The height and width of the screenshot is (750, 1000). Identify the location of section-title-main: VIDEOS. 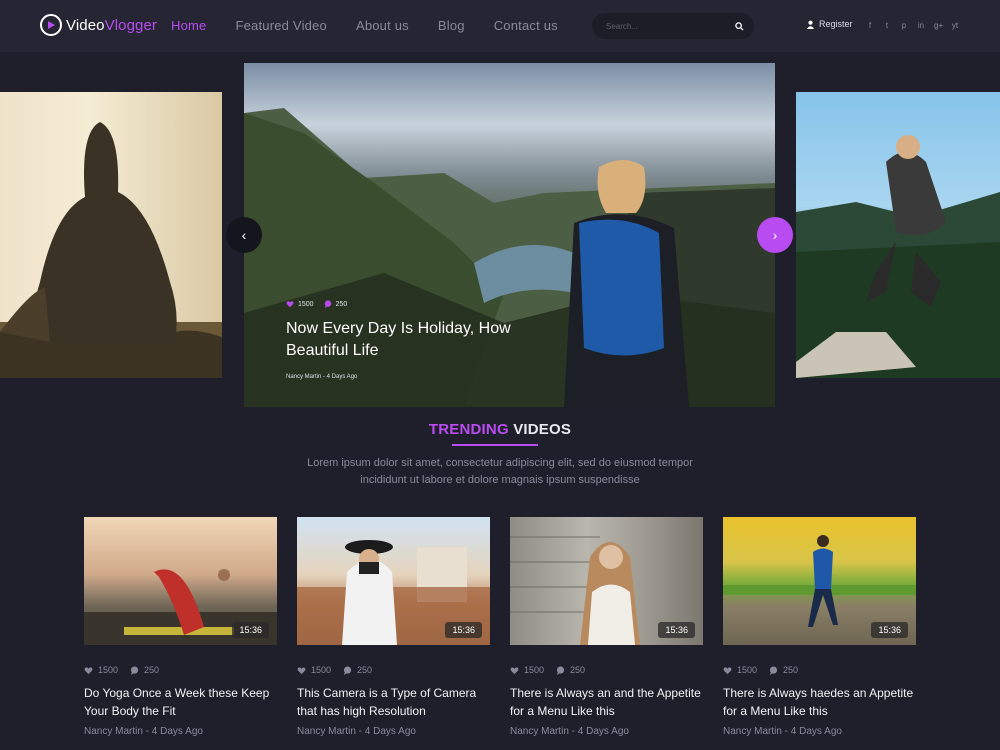
(542, 429).